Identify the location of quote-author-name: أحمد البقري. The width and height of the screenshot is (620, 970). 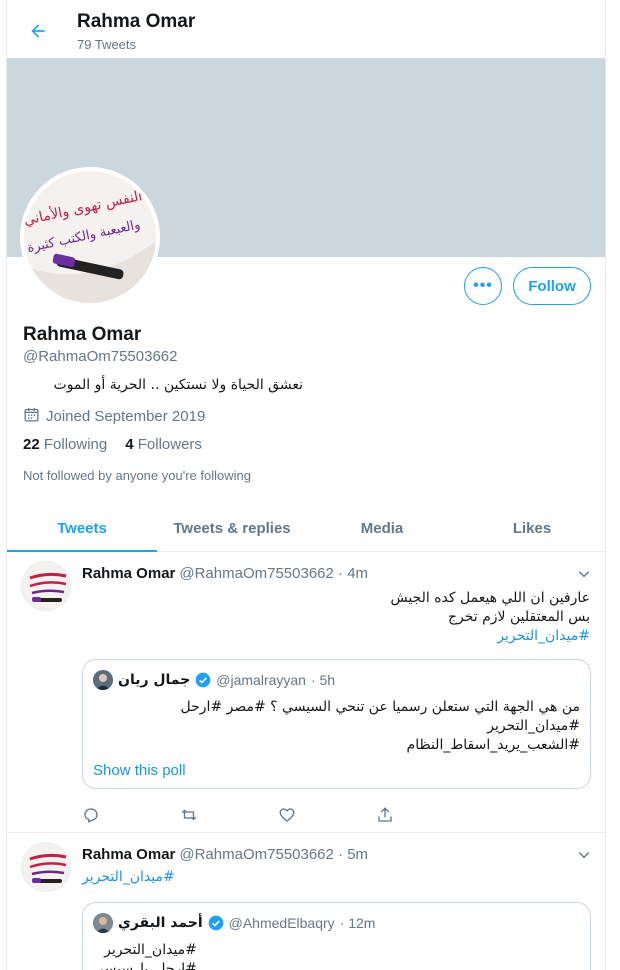
(160, 923).